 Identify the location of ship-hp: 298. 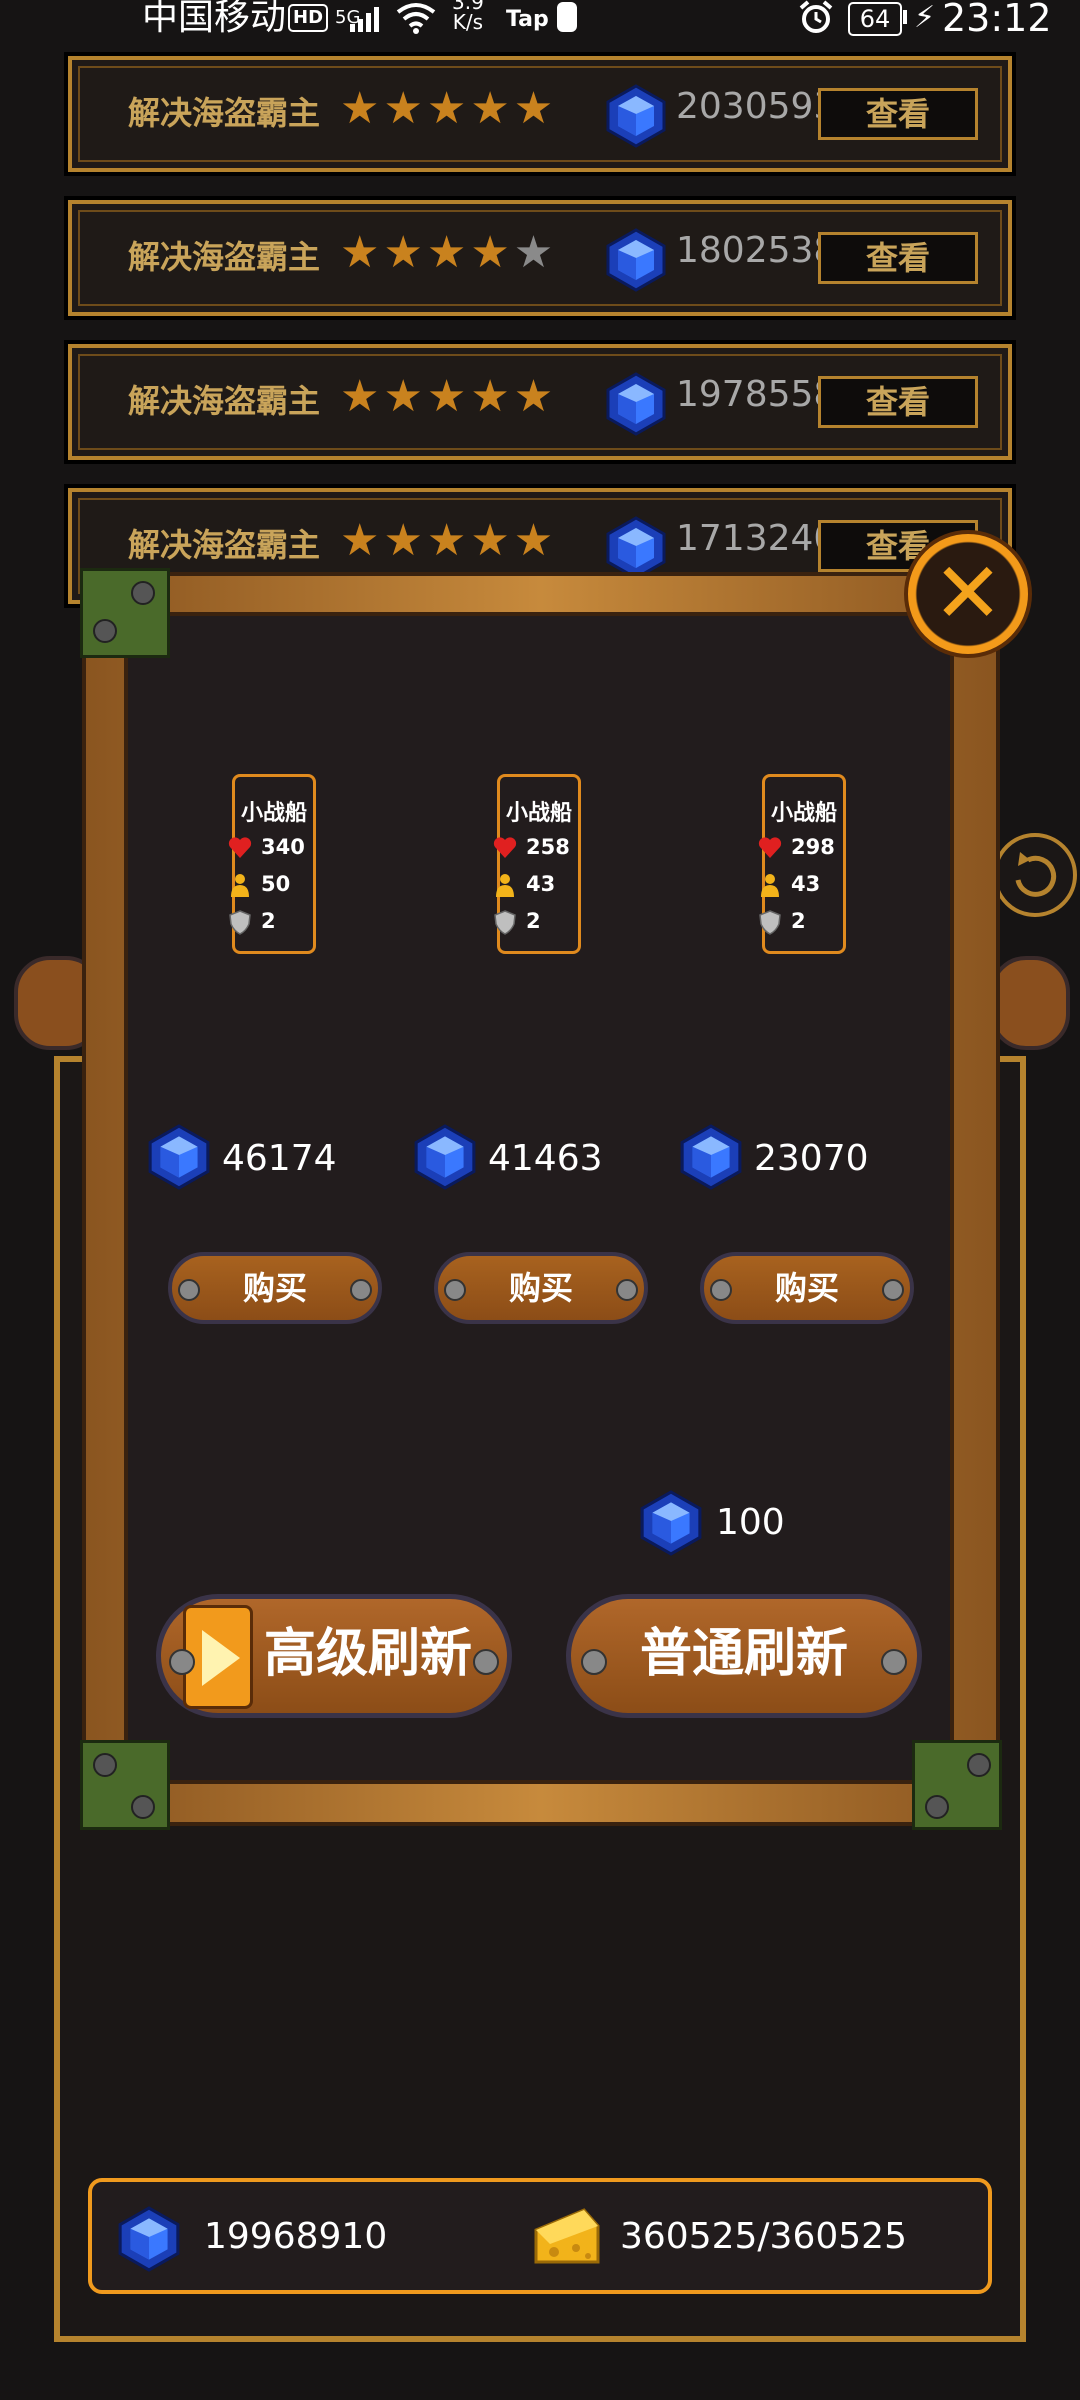
(813, 847).